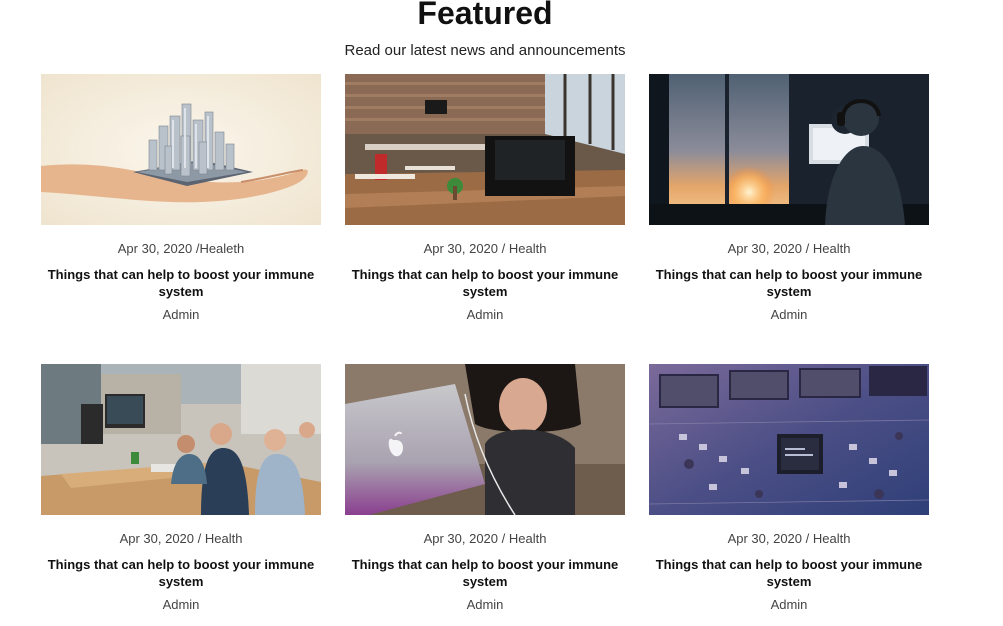 The height and width of the screenshot is (626, 1003). I want to click on post-thumbnail-circuit, so click(789, 439).